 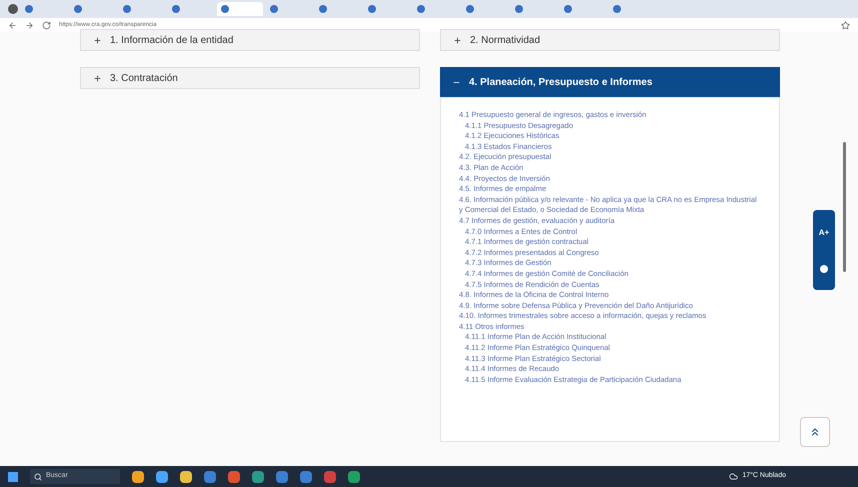 I want to click on accordion-header: 1. Información de la entidad, so click(x=250, y=40).